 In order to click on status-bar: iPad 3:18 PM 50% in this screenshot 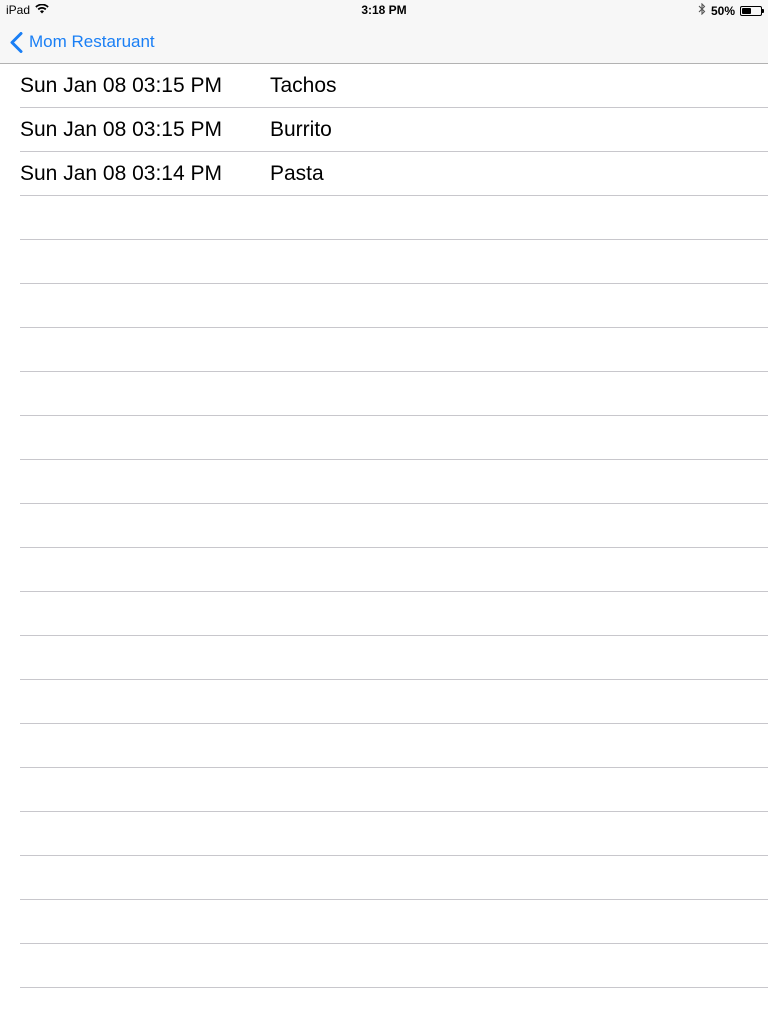, I will do `click(384, 10)`.